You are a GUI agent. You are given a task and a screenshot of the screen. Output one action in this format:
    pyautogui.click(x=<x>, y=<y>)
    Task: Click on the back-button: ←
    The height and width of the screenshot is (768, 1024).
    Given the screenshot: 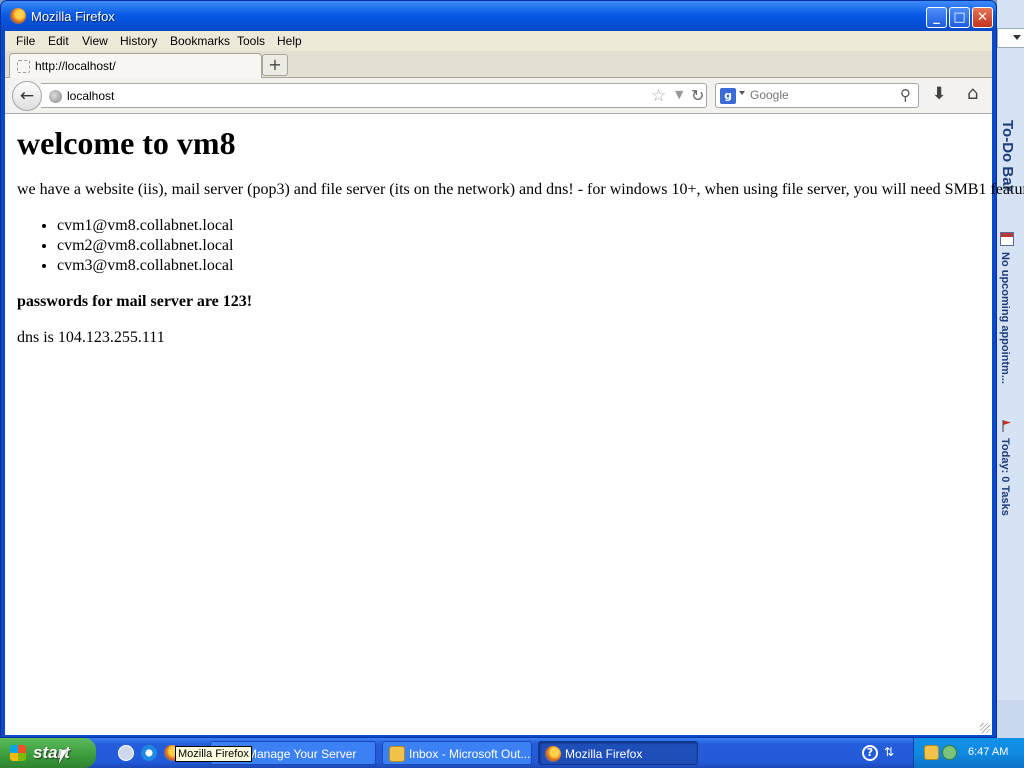 What is the action you would take?
    pyautogui.click(x=27, y=96)
    